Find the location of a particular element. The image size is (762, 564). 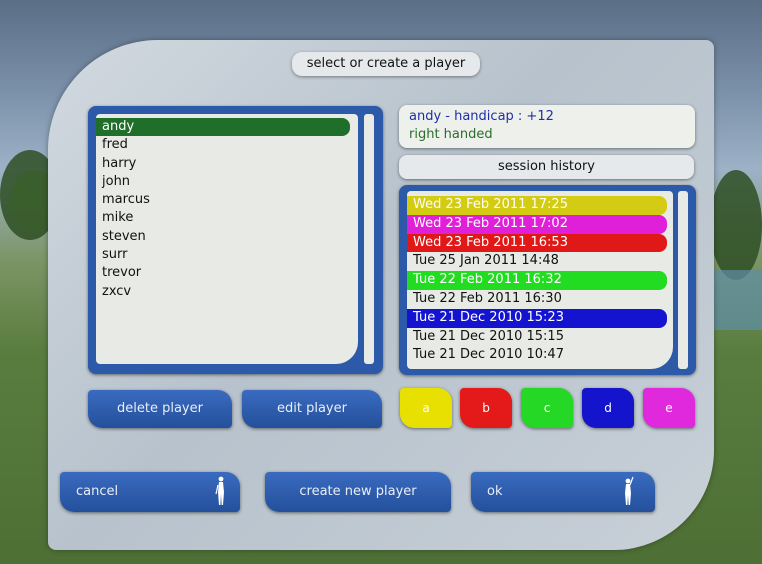

player-item: zxcv is located at coordinates (227, 292).